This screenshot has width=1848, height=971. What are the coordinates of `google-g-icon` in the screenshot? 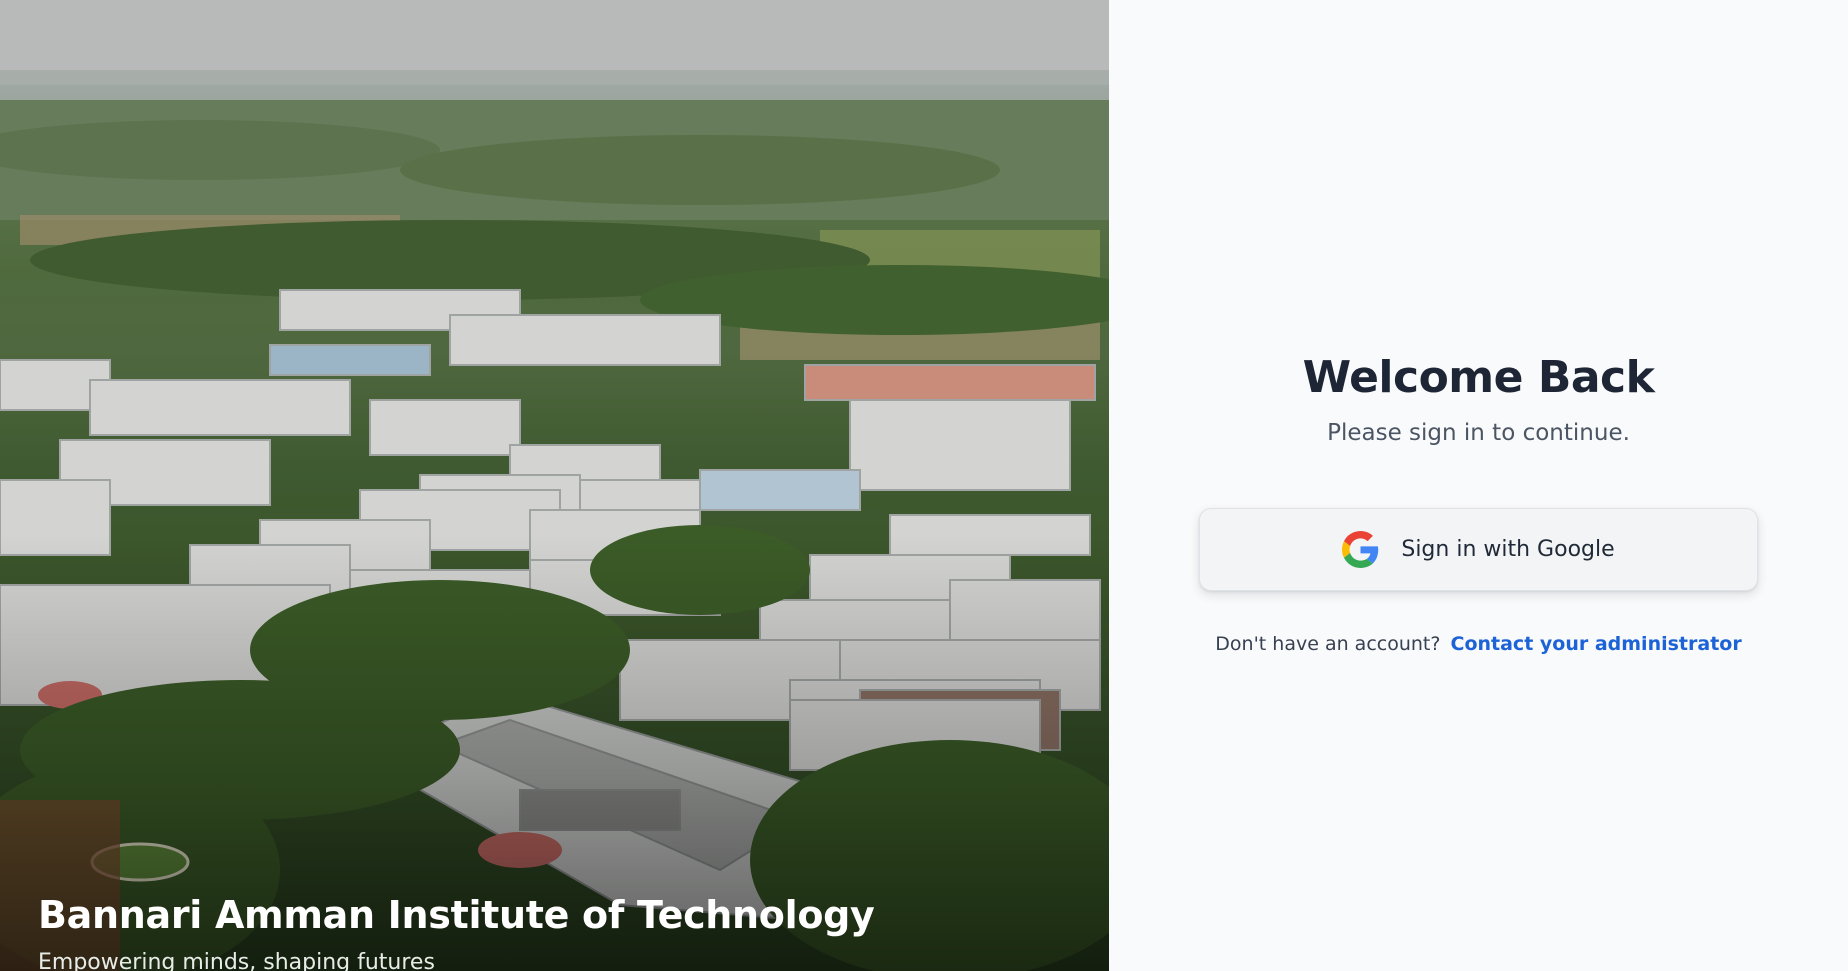 It's located at (1360, 549).